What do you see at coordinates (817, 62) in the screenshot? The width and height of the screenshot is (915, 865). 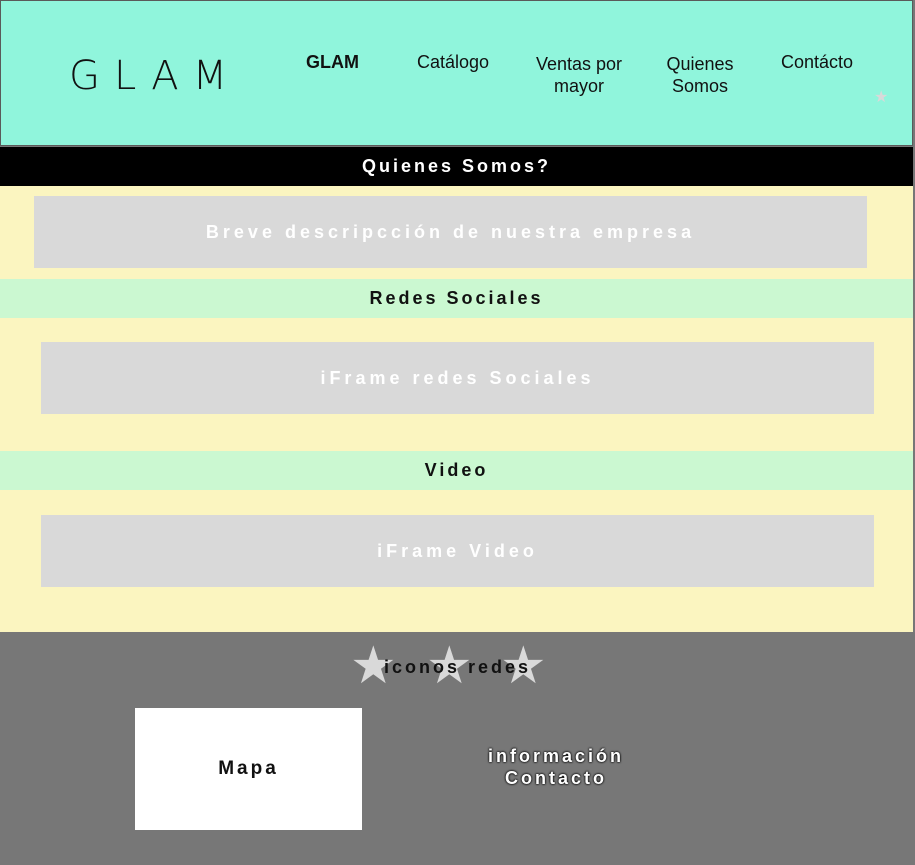 I see `nav-item-contacto: Contácto` at bounding box center [817, 62].